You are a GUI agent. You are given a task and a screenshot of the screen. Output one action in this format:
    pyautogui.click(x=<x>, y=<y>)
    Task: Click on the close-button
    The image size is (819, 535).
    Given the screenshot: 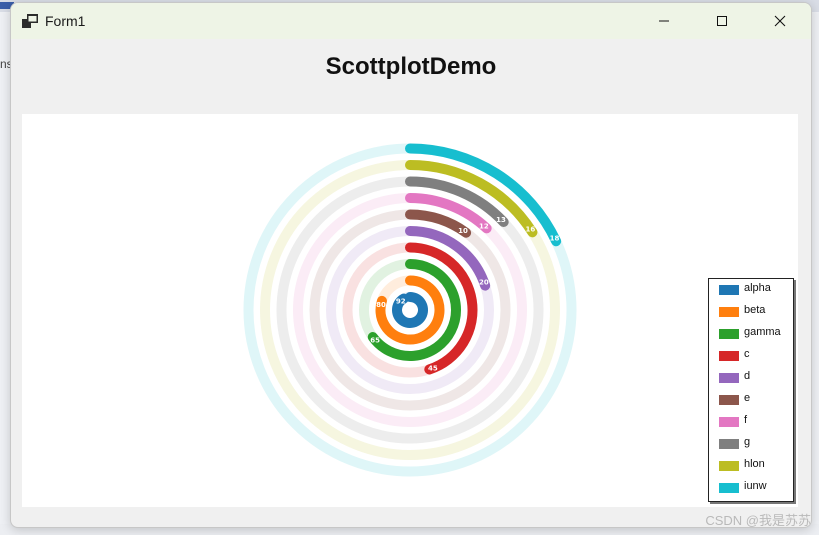 What is the action you would take?
    pyautogui.click(x=780, y=21)
    